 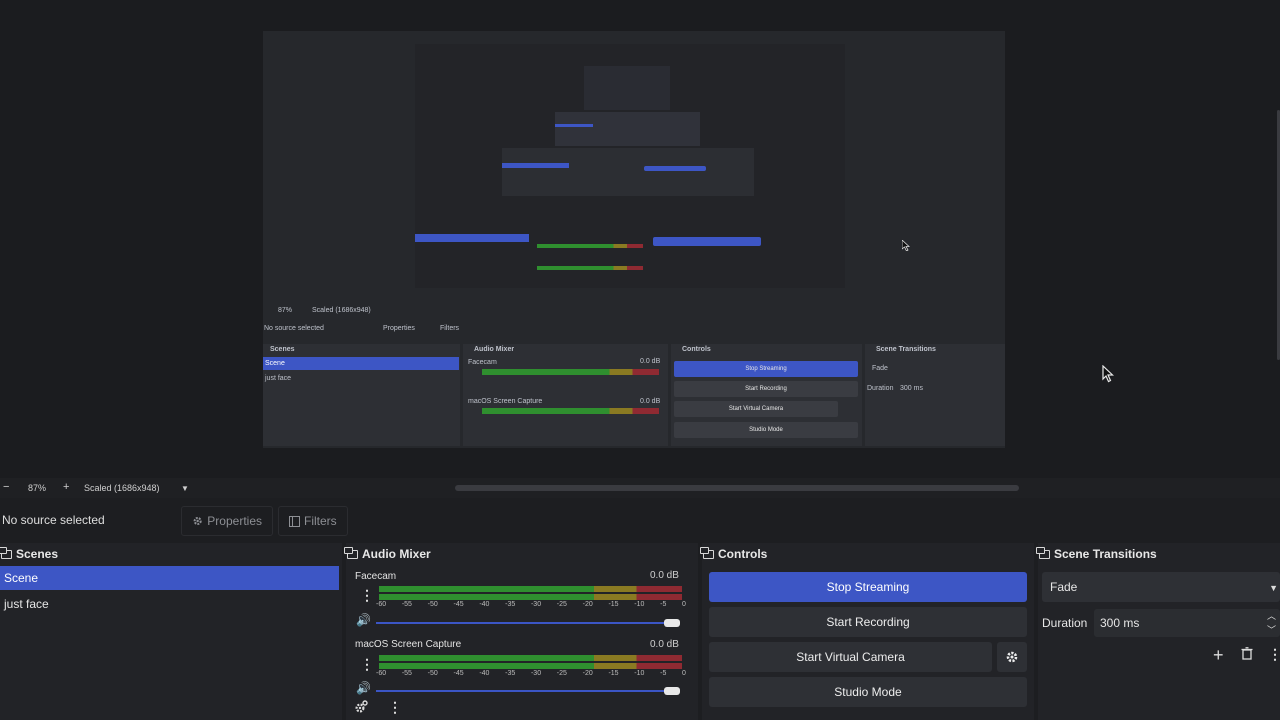 What do you see at coordinates (587, 604) in the screenshot?
I see `tick-label: -20` at bounding box center [587, 604].